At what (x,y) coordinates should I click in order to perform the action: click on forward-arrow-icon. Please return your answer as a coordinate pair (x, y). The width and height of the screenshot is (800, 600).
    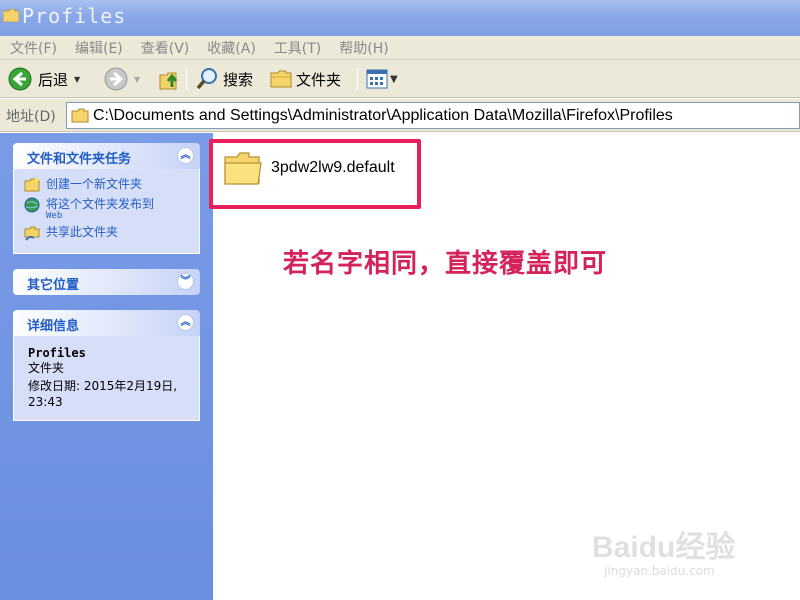
    Looking at the image, I should click on (116, 79).